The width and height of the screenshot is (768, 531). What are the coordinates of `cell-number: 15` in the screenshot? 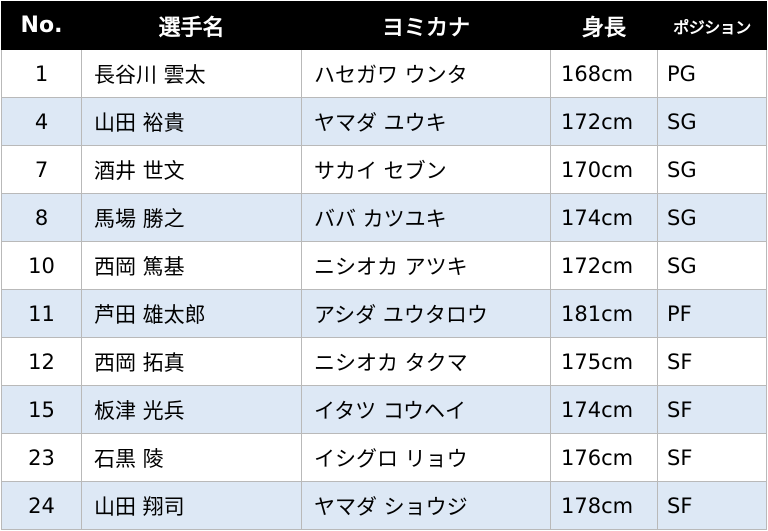 It's located at (41, 409).